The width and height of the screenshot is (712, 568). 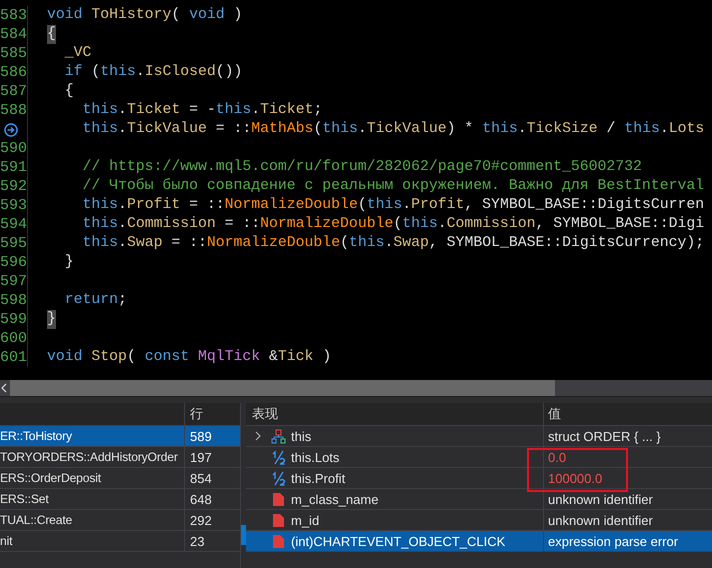 What do you see at coordinates (50, 478) in the screenshot?
I see `function-name: ERS::OrderDeposit` at bounding box center [50, 478].